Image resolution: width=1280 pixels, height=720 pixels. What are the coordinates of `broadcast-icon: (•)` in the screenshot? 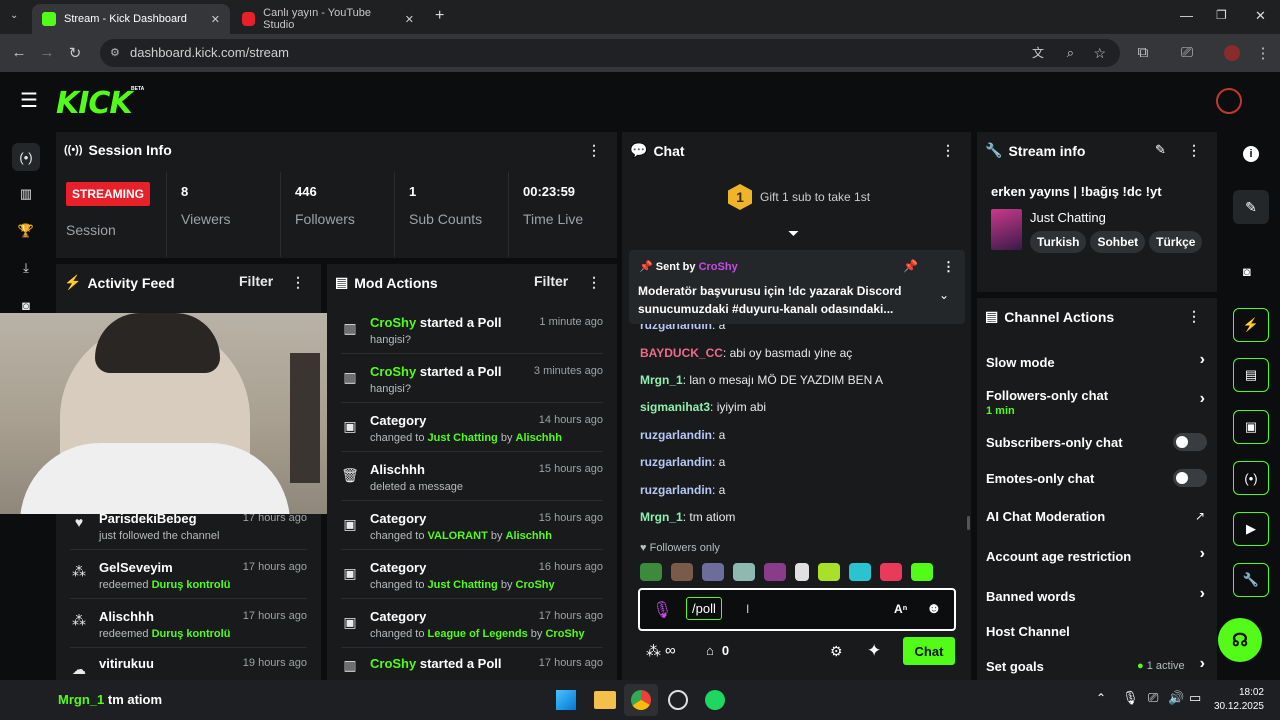 It's located at (1251, 478).